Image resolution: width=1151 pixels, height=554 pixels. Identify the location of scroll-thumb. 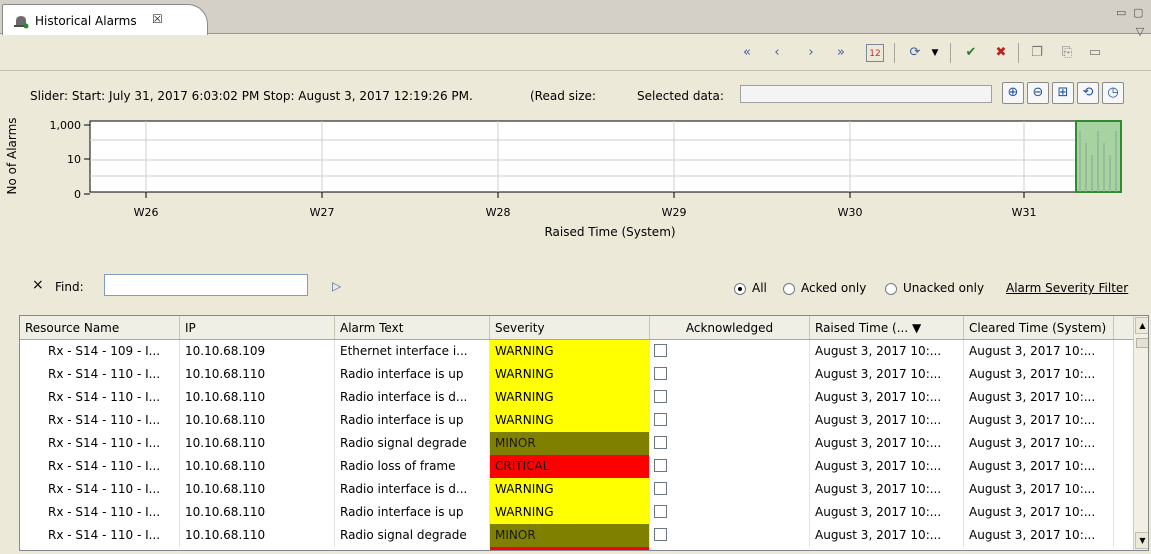
(1142, 343).